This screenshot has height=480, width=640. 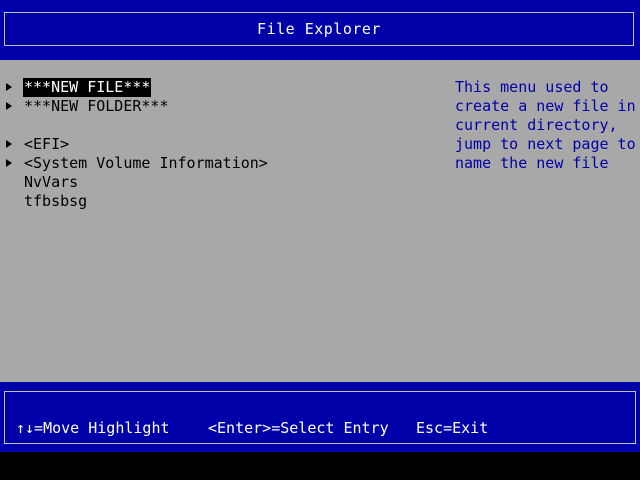 I want to click on entry-label: NvVars, so click(x=51, y=182).